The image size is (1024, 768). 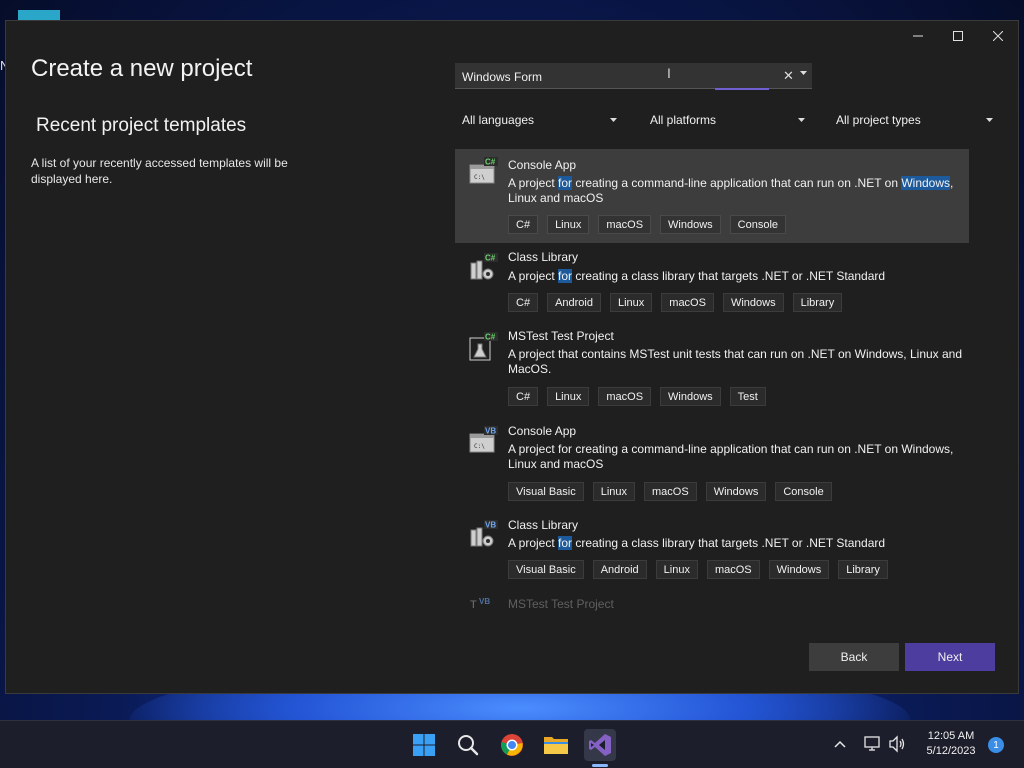 I want to click on text-cursor-icon: I, so click(x=669, y=73).